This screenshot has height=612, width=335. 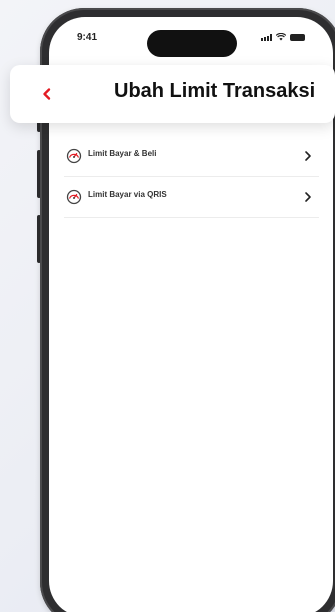 I want to click on wifi-icon, so click(x=281, y=37).